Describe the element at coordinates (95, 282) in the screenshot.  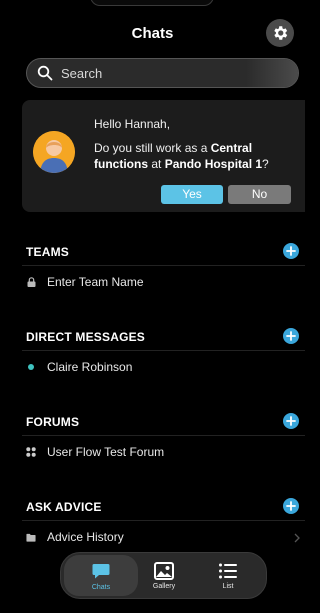
I see `team-item-label: Enter Team Name` at that location.